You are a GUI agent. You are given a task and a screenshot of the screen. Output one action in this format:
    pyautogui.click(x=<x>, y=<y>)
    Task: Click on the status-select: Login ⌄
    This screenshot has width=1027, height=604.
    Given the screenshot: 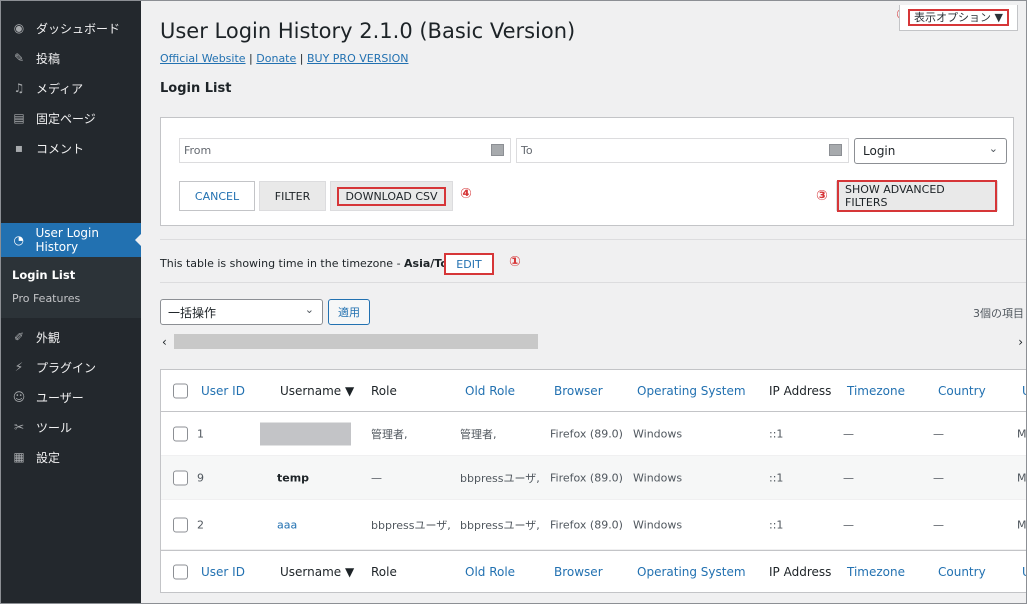 What is the action you would take?
    pyautogui.click(x=930, y=151)
    